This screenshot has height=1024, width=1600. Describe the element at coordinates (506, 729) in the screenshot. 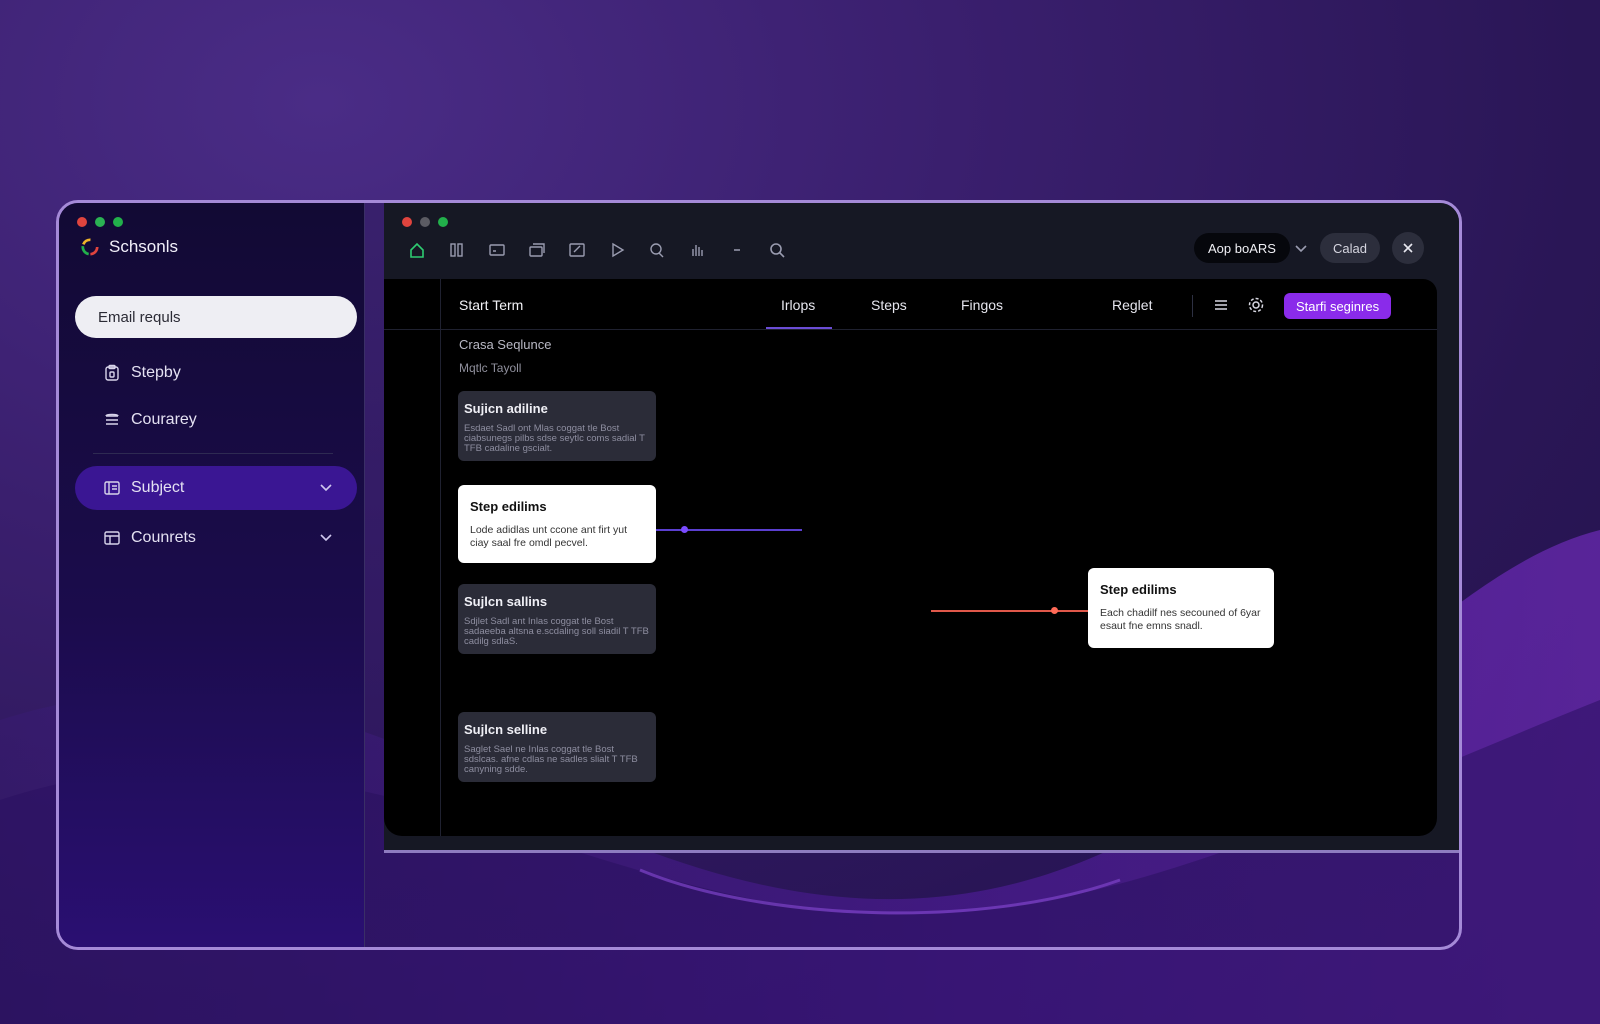

I see `card-title: Sujlcn selline` at that location.